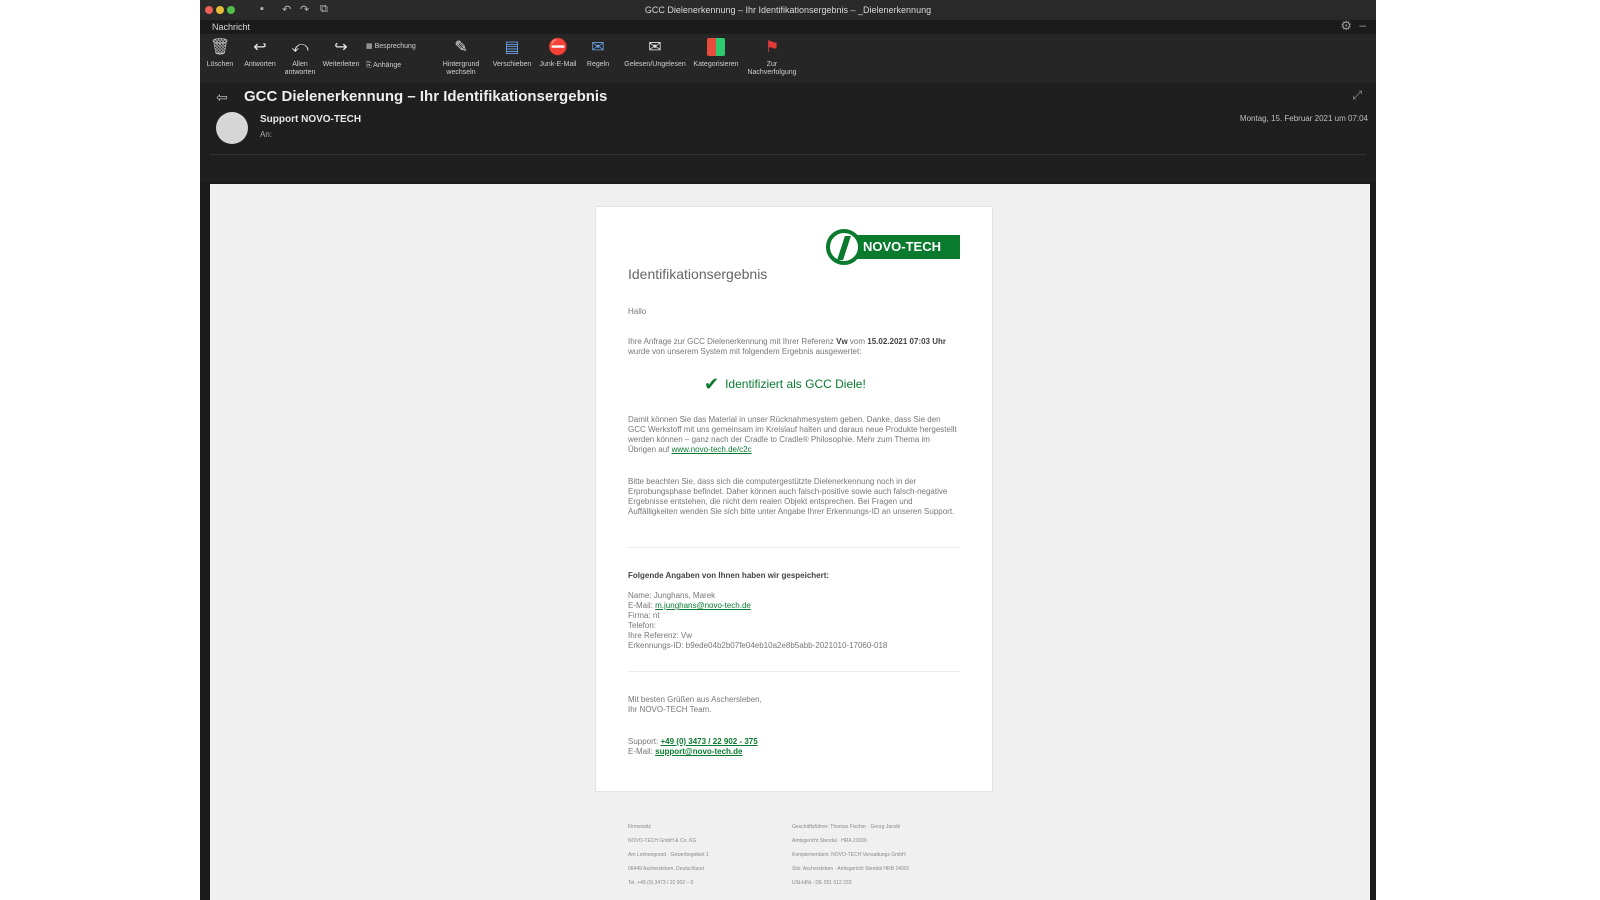 This screenshot has width=1600, height=900. I want to click on reply-all-button: ⤺ Allen antworten, so click(300, 57).